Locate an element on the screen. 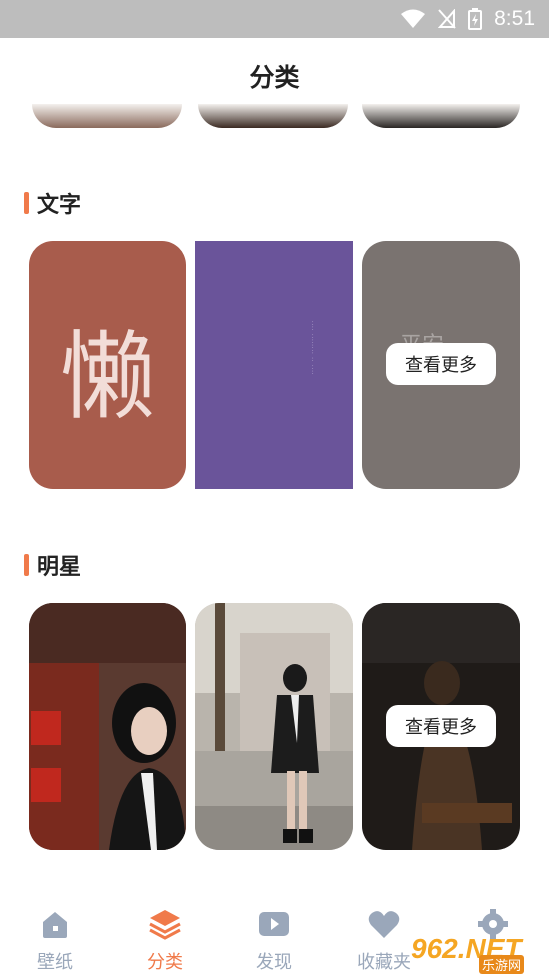 This screenshot has width=549, height=977. heart-icon is located at coordinates (384, 924).